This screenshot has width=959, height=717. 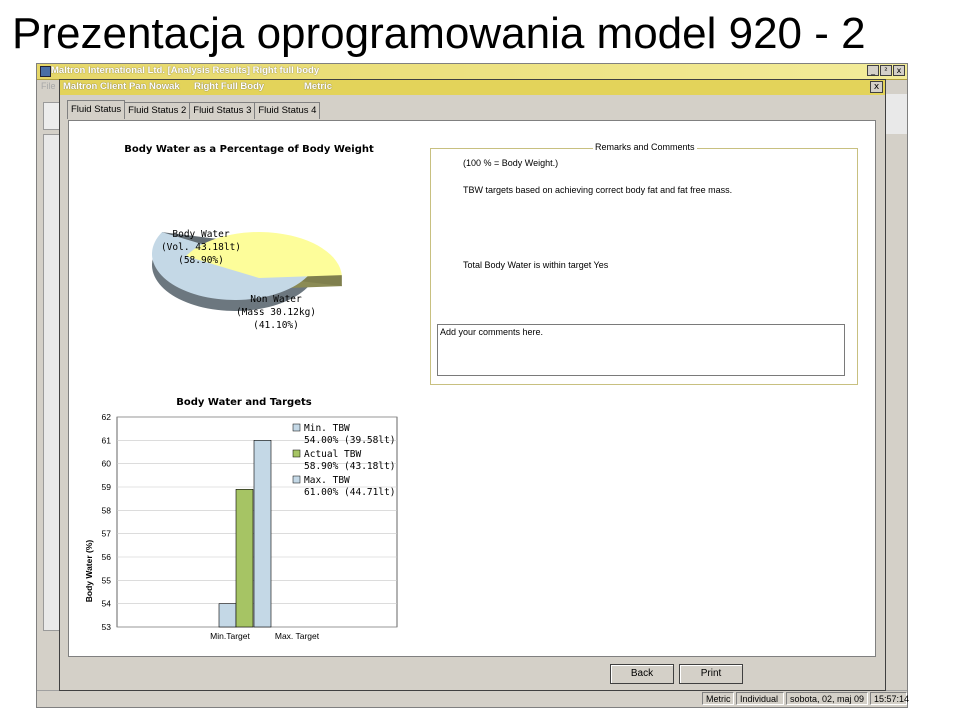 I want to click on x-tick-label: Min.Target, so click(x=230, y=636).